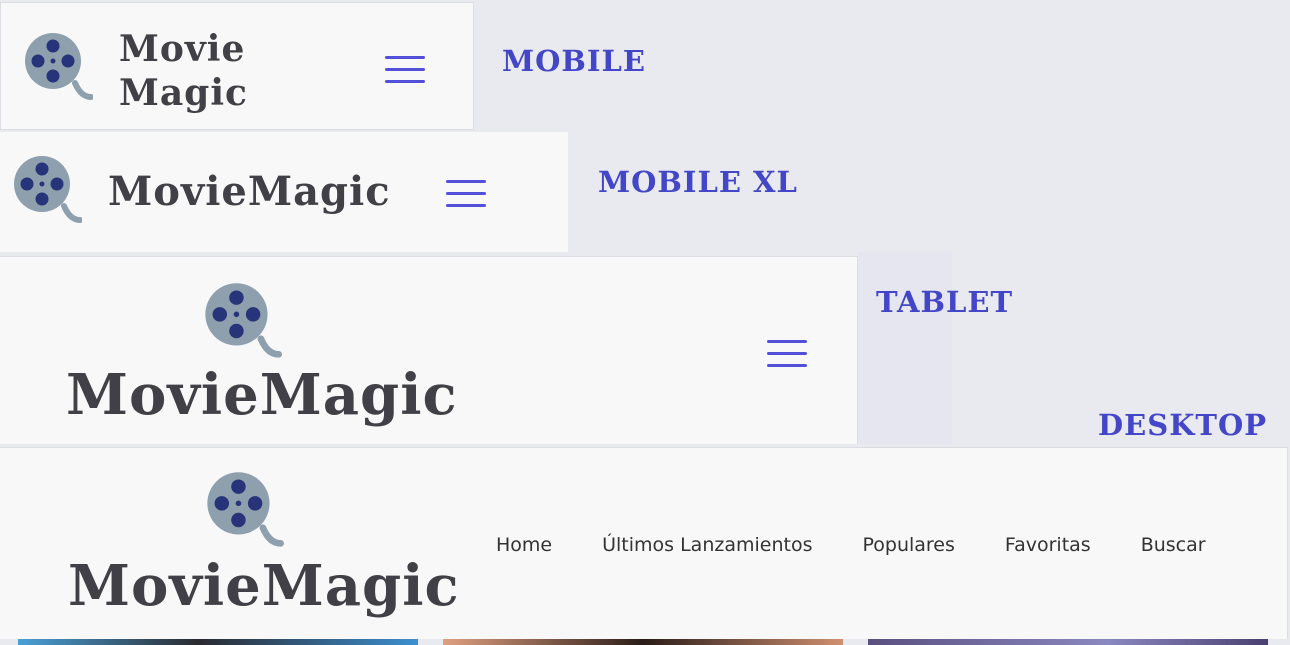 The height and width of the screenshot is (645, 1290). I want to click on brand-name: Movie Magic, so click(183, 71).